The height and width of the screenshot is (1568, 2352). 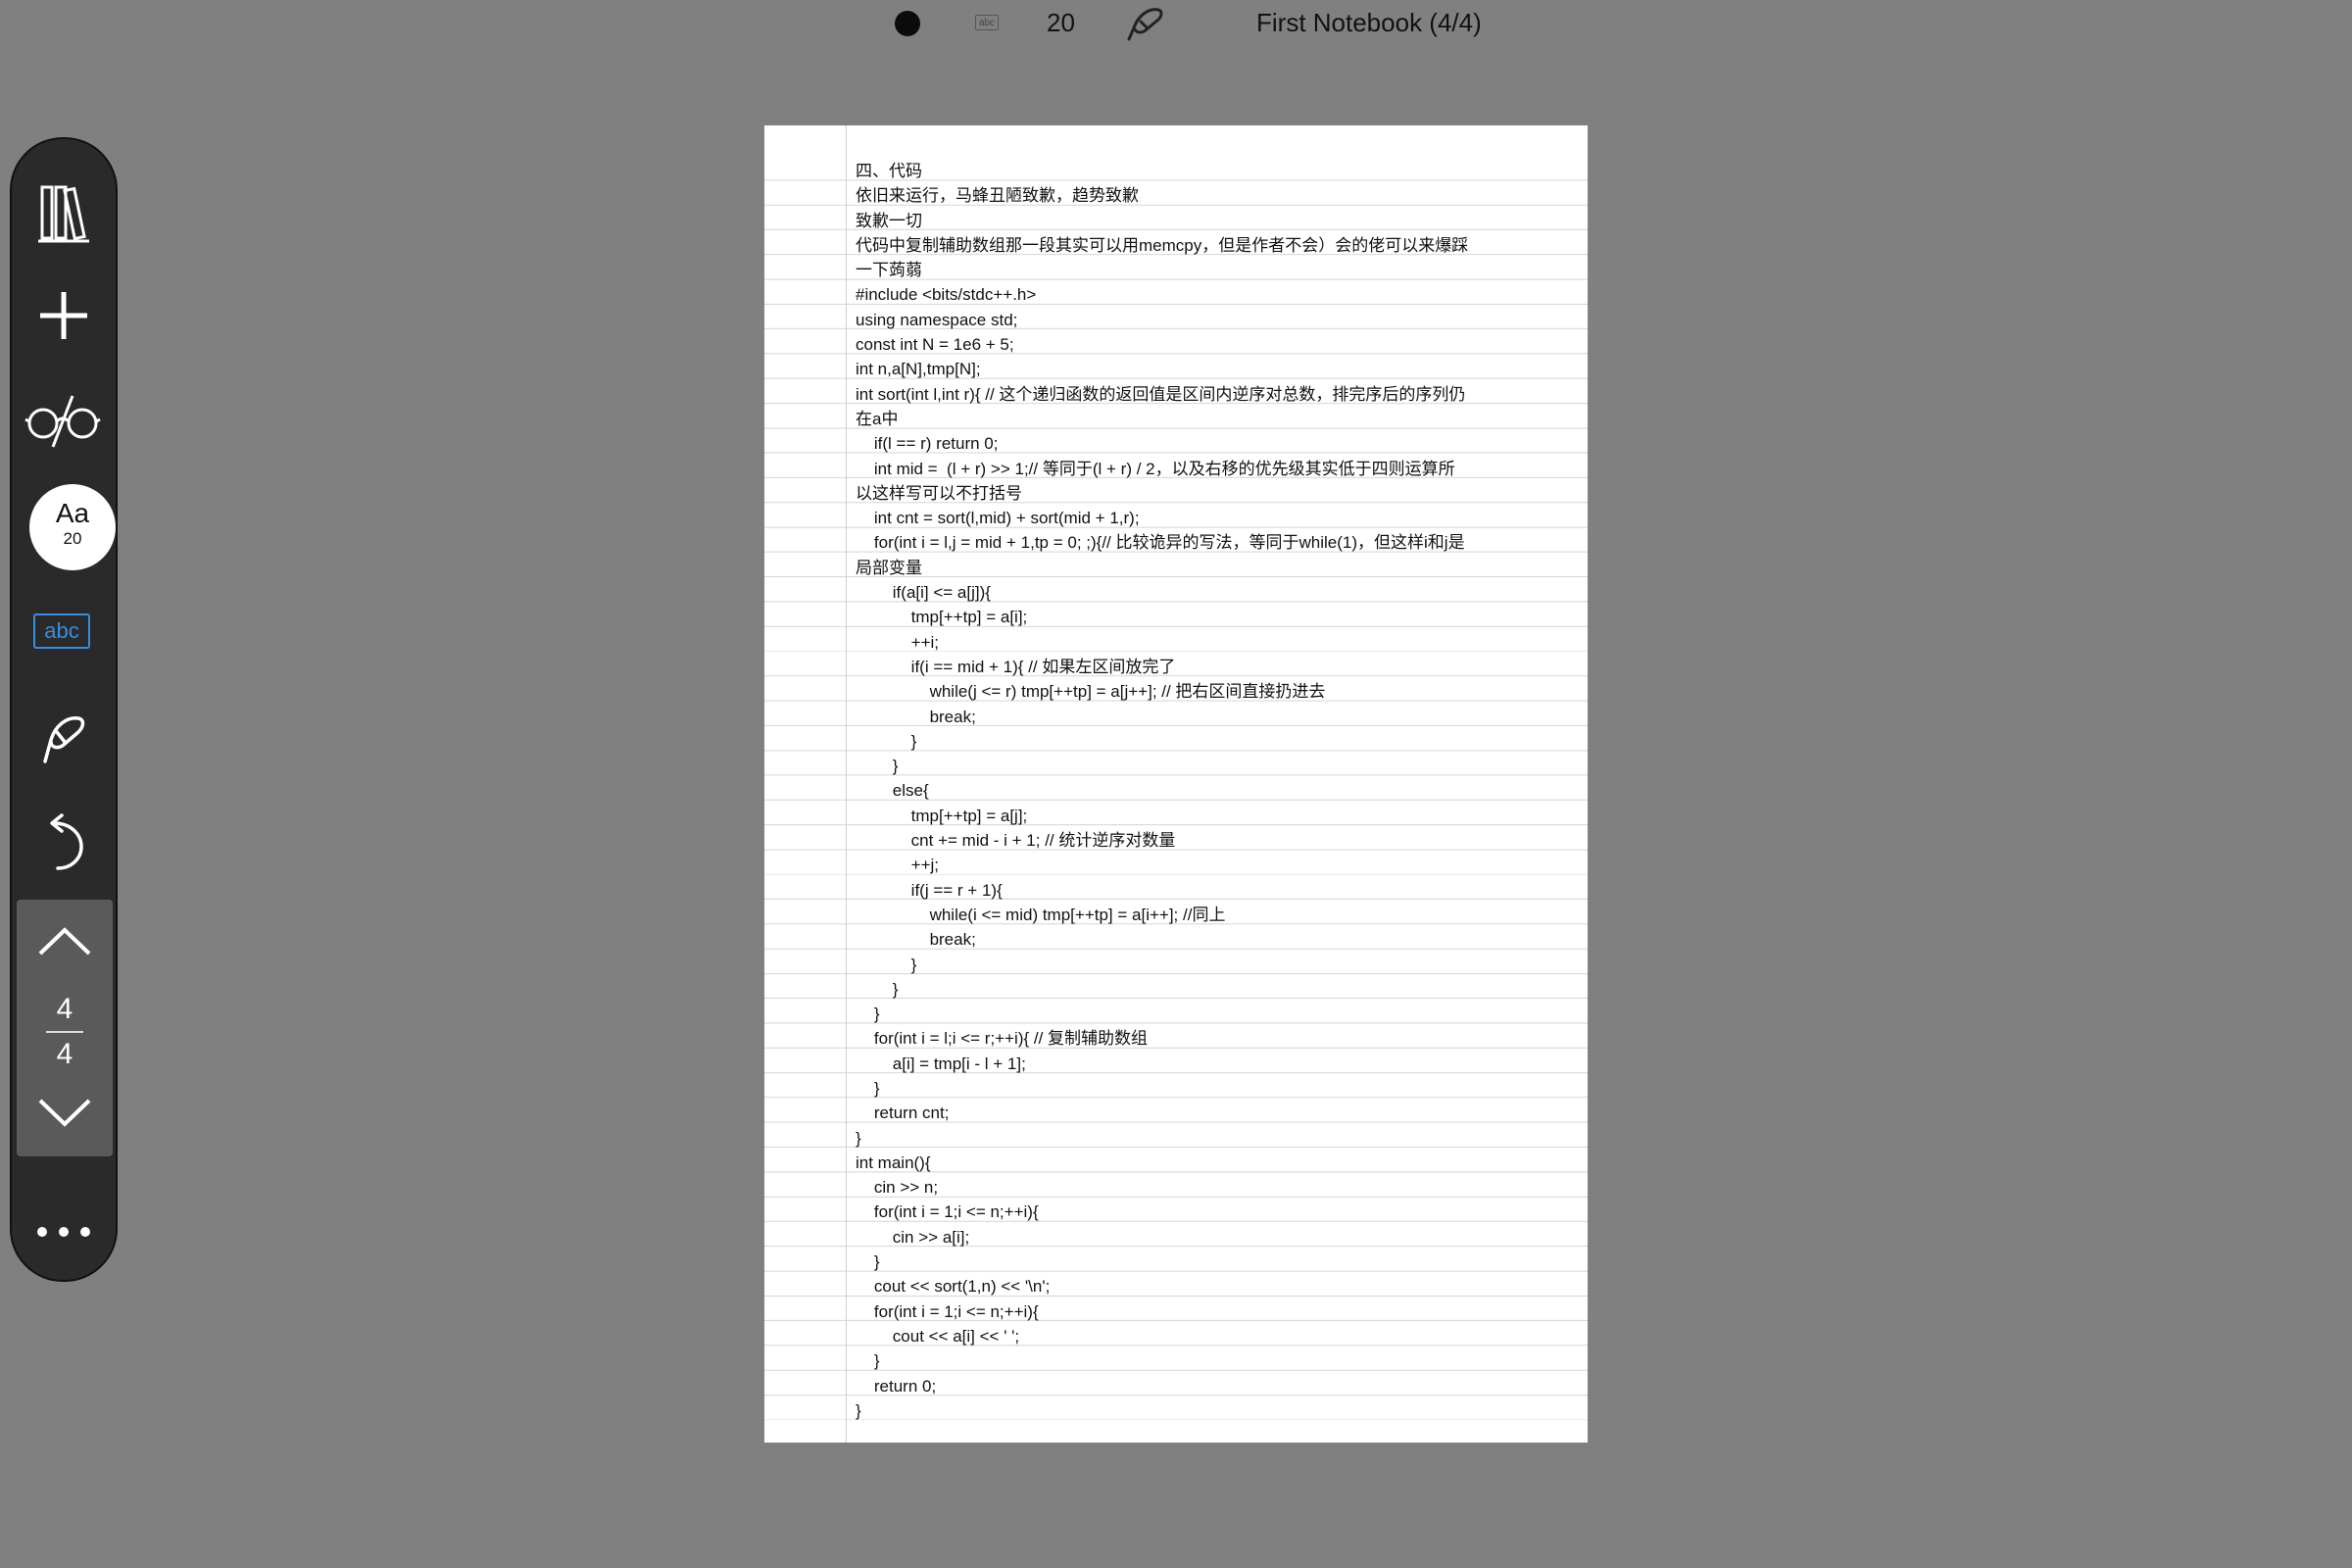 I want to click on text-line: if(i == mid + 1){ // 如果左区间放完了, so click(x=1016, y=666).